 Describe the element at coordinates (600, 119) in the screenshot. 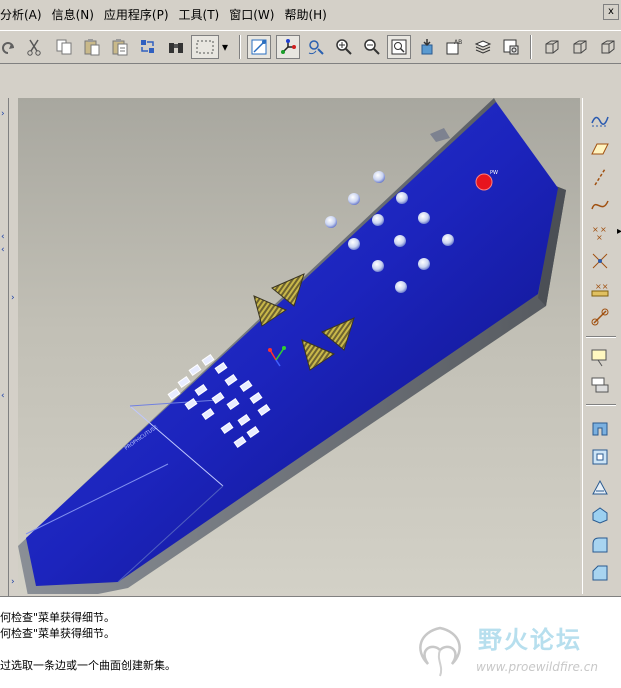

I see `sketch-curve-icon` at that location.